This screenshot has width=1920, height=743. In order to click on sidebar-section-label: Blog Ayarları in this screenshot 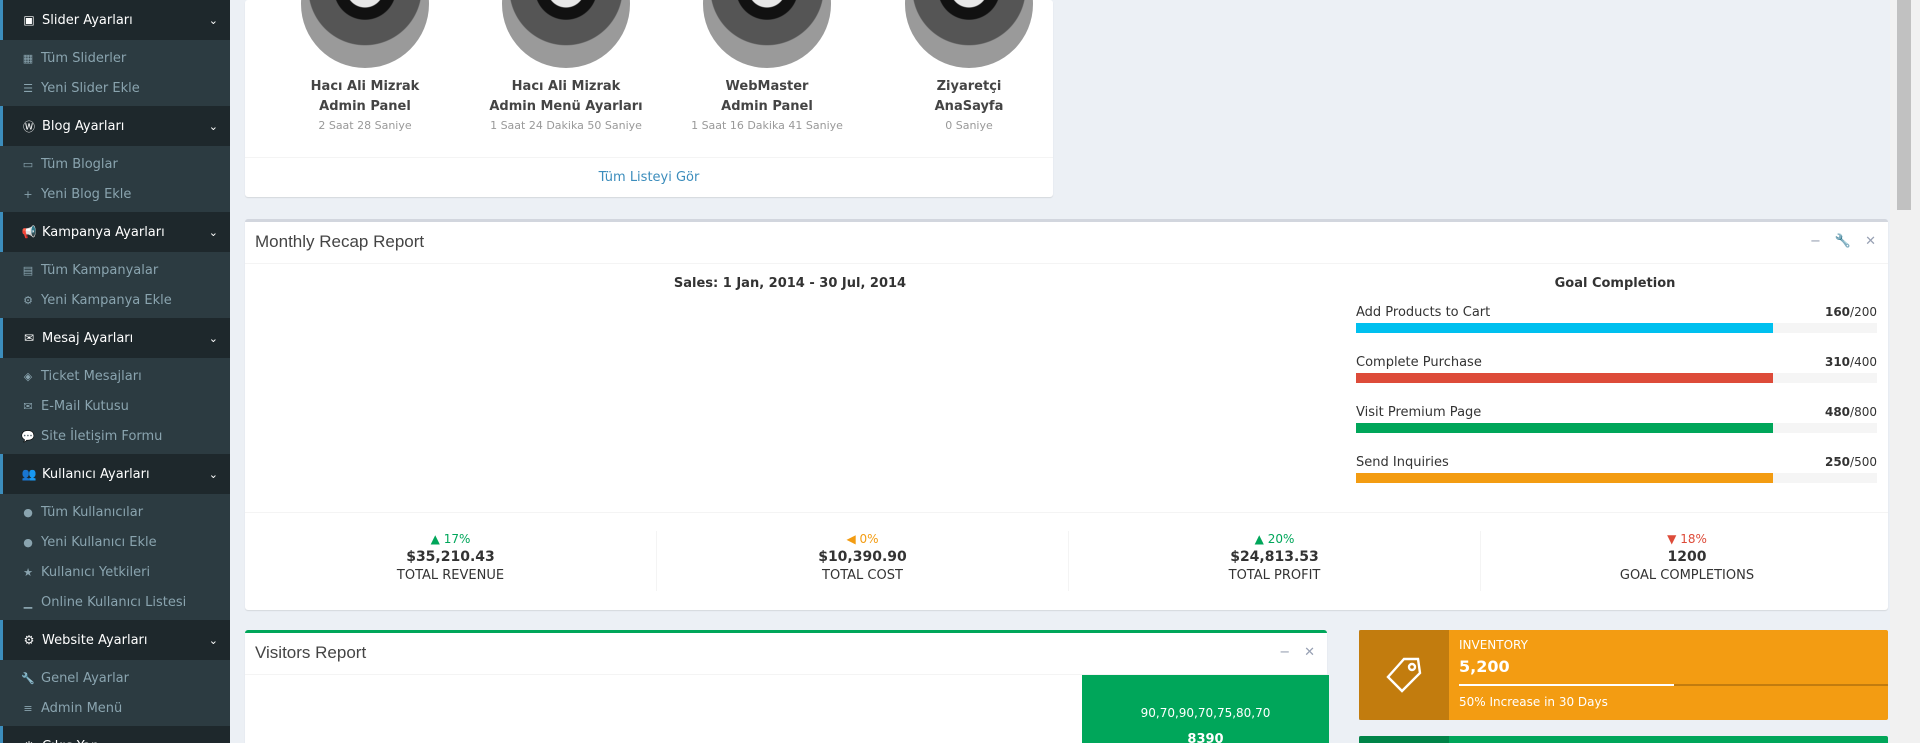, I will do `click(83, 126)`.